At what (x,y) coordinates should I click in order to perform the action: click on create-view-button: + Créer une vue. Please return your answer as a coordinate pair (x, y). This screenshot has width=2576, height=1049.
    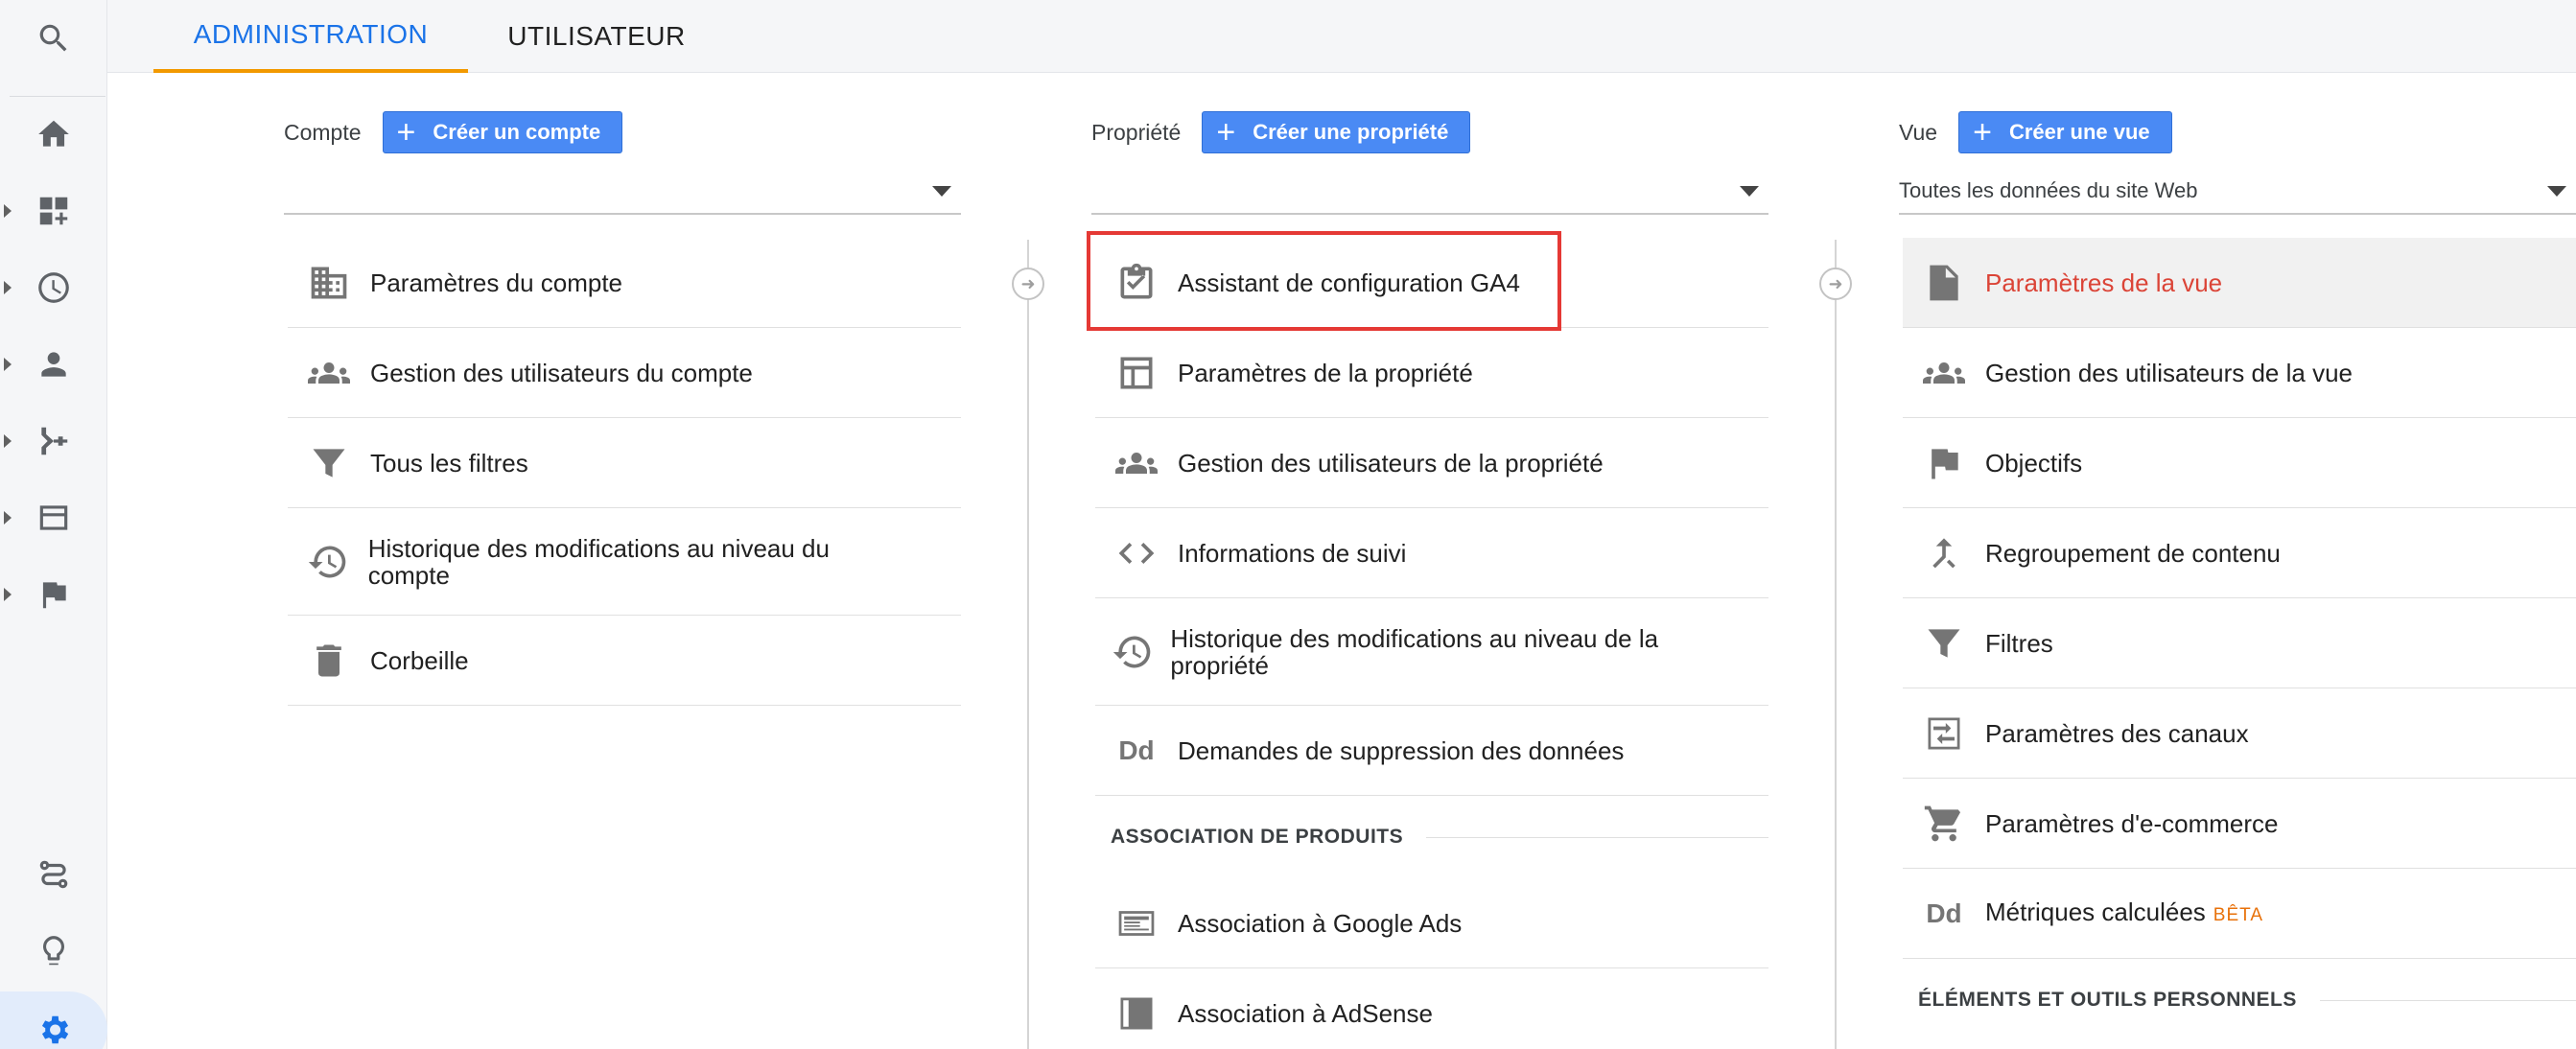
    Looking at the image, I should click on (2065, 132).